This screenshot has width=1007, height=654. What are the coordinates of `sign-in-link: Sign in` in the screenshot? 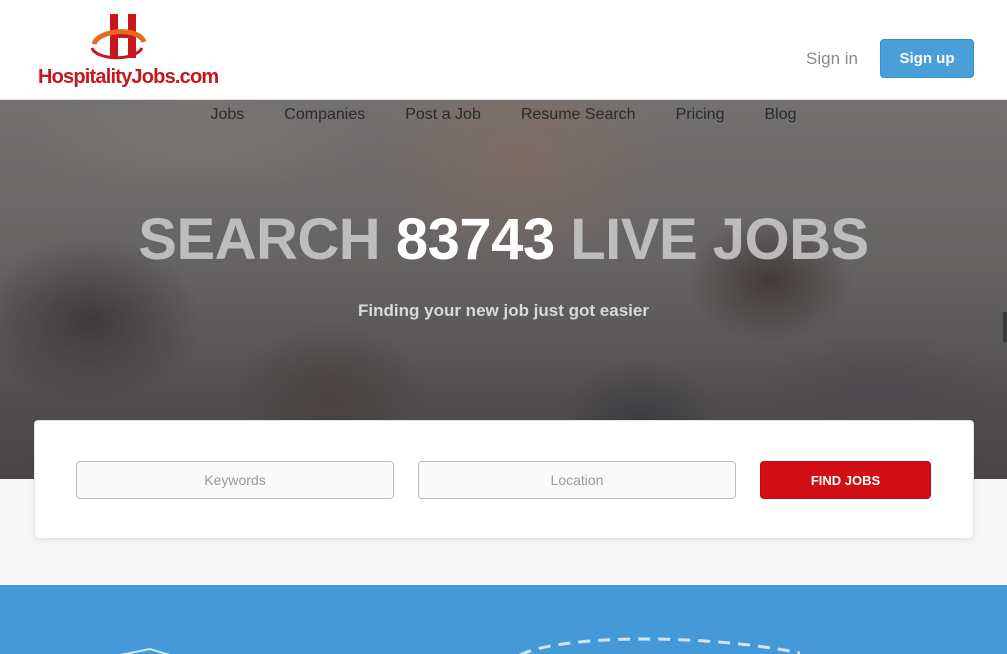 It's located at (832, 59).